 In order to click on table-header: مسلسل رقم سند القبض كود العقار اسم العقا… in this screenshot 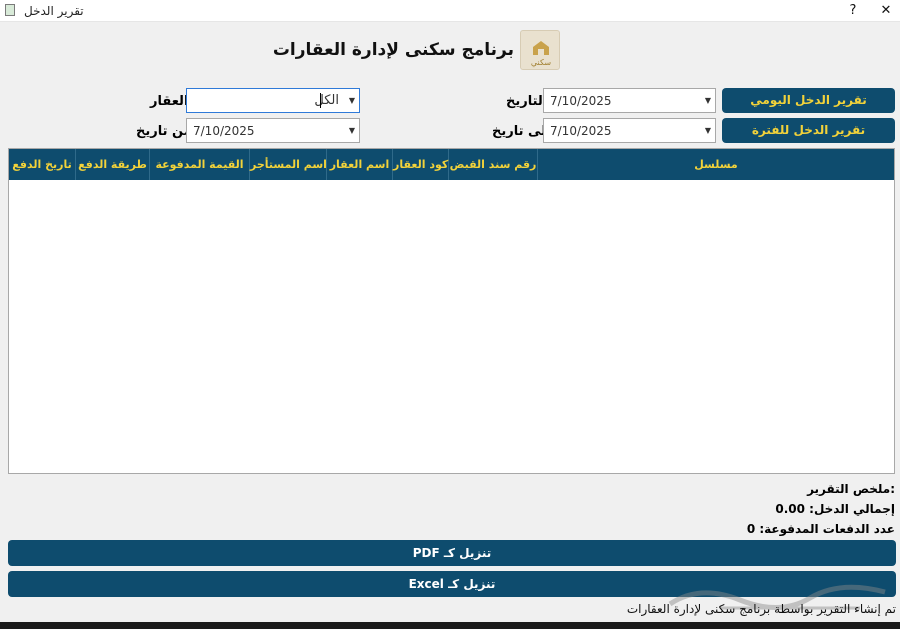, I will do `click(451, 164)`.